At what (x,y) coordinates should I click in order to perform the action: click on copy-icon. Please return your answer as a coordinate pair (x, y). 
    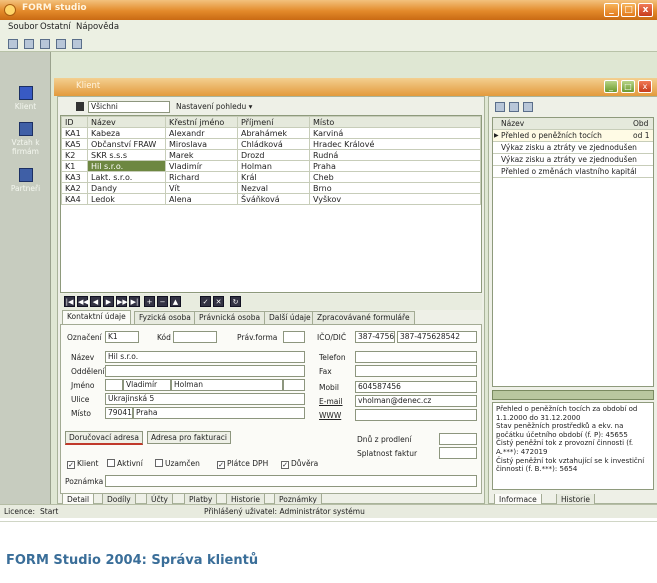
    Looking at the image, I should click on (45, 44).